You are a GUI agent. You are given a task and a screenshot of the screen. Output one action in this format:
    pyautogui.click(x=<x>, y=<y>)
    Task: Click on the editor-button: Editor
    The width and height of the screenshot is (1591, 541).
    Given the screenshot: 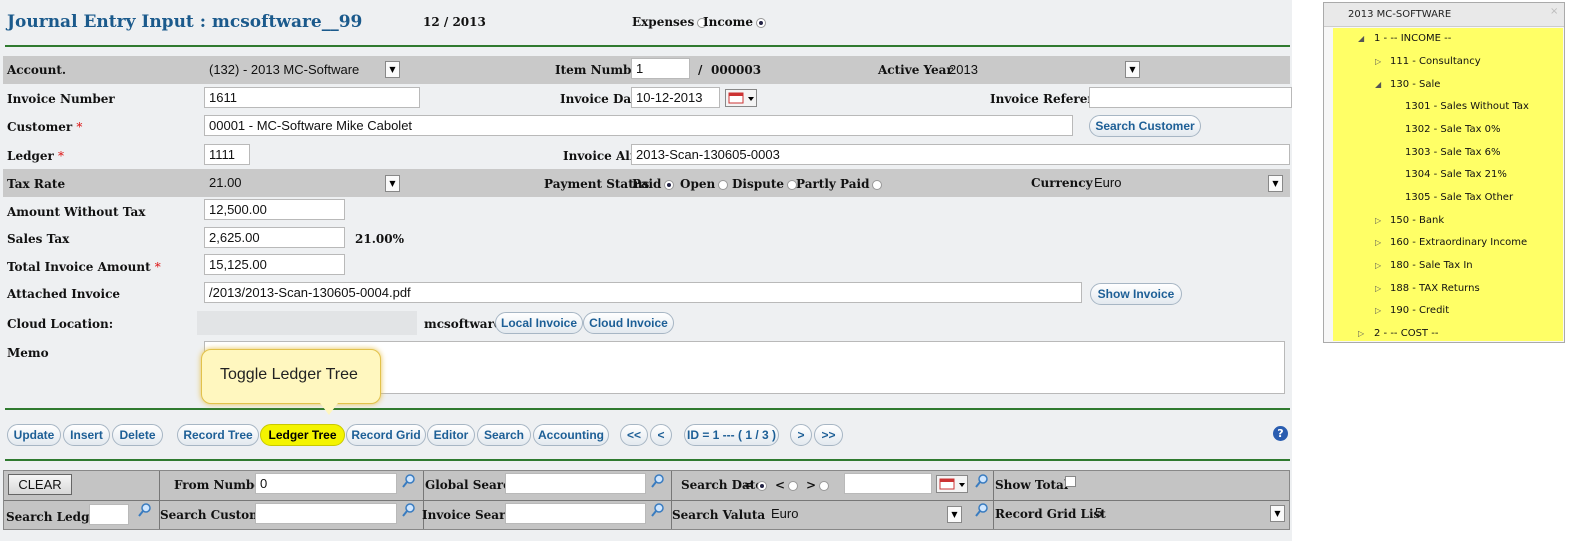 What is the action you would take?
    pyautogui.click(x=451, y=435)
    